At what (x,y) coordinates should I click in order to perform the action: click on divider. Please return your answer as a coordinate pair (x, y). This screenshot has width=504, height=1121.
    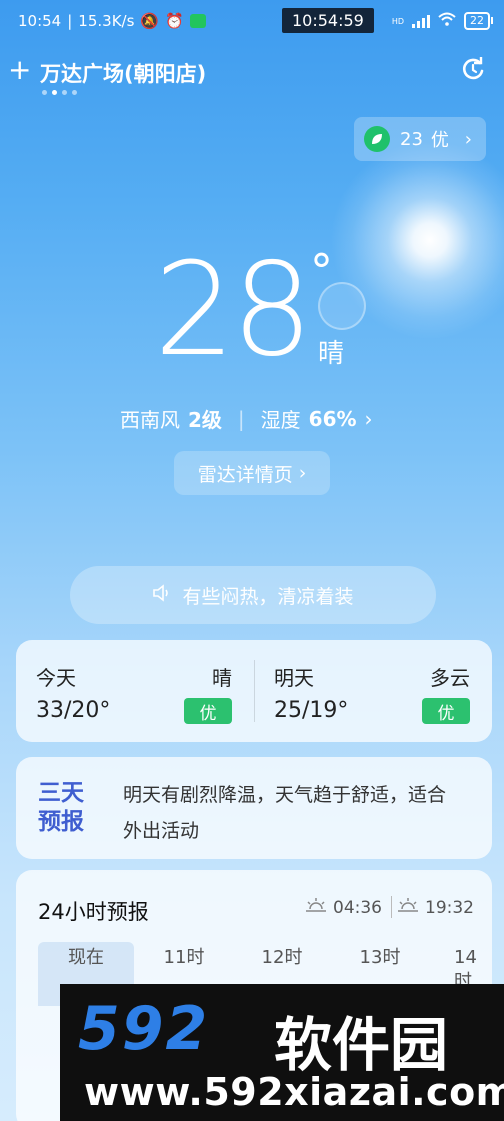
    Looking at the image, I should click on (391, 907).